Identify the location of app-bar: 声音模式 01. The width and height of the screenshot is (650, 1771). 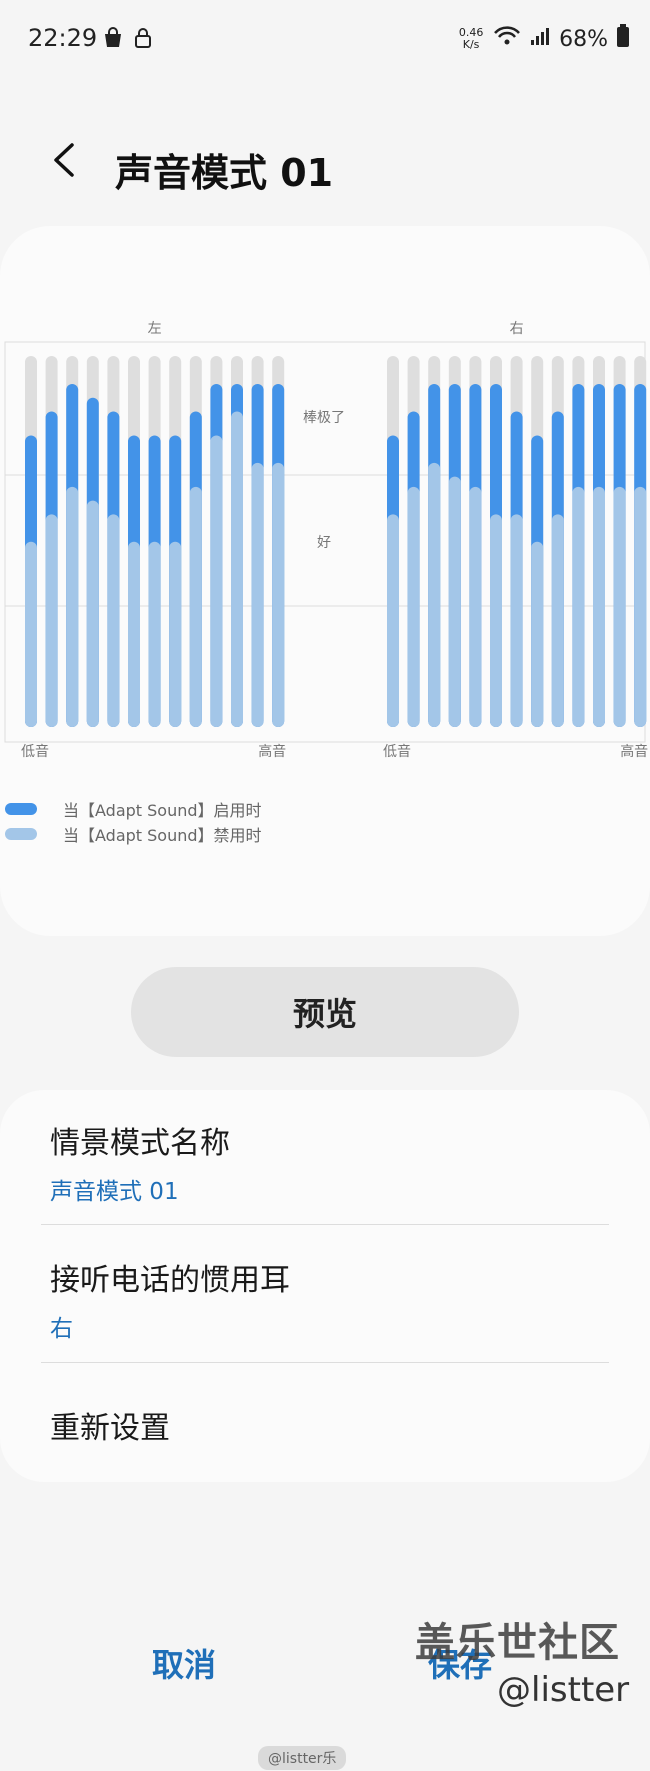
(325, 165).